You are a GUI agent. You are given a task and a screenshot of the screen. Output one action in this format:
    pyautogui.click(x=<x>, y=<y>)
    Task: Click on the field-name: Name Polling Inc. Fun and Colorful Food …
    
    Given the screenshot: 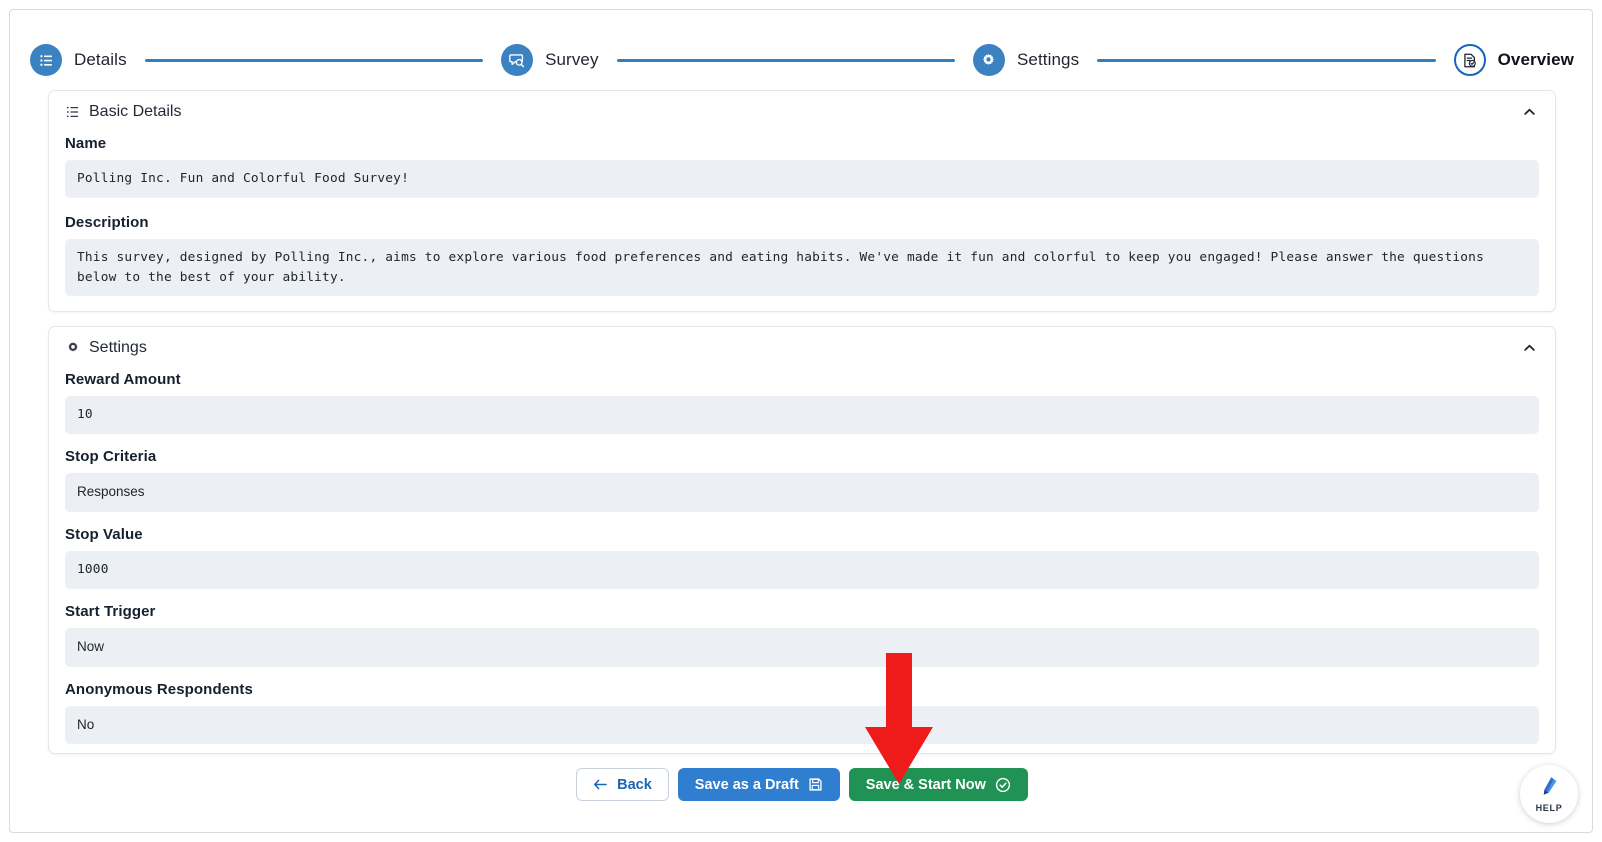 What is the action you would take?
    pyautogui.click(x=802, y=166)
    